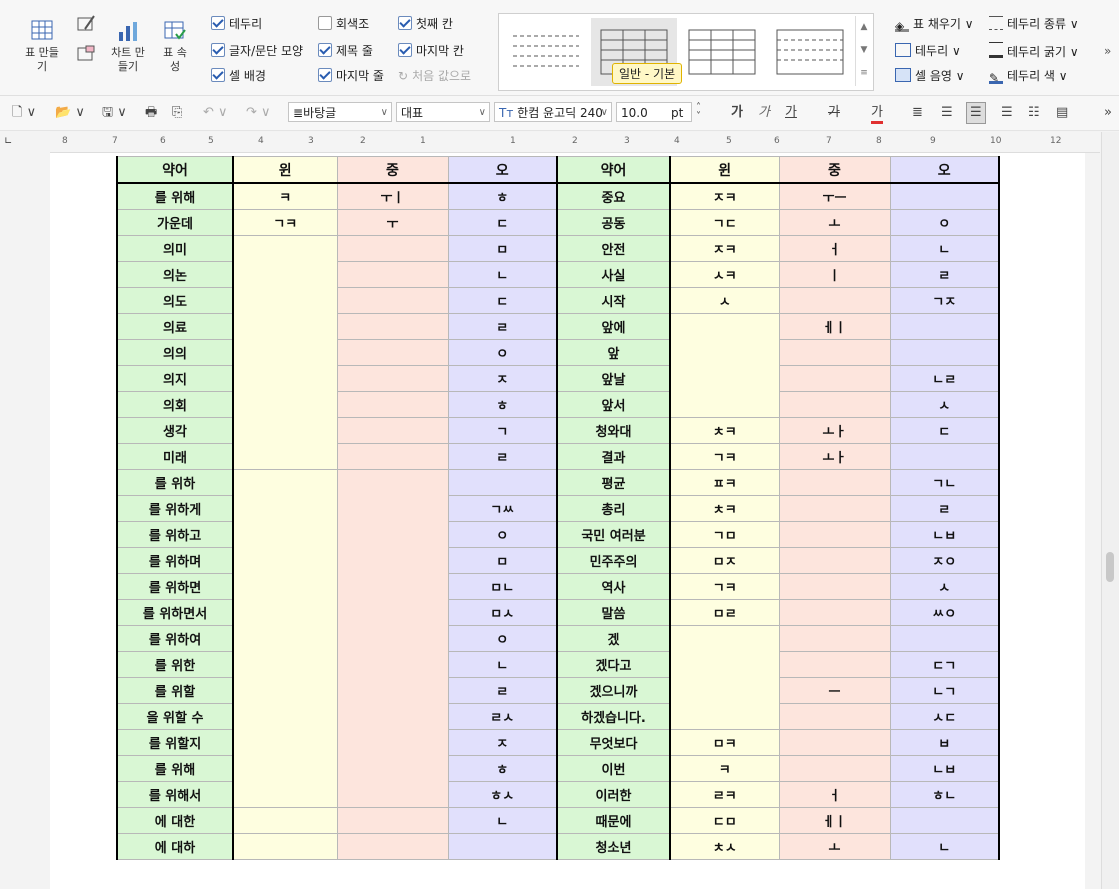 The width and height of the screenshot is (1119, 889). I want to click on font-select: Tт 한컴 윤고딕 240 ∨, so click(553, 112).